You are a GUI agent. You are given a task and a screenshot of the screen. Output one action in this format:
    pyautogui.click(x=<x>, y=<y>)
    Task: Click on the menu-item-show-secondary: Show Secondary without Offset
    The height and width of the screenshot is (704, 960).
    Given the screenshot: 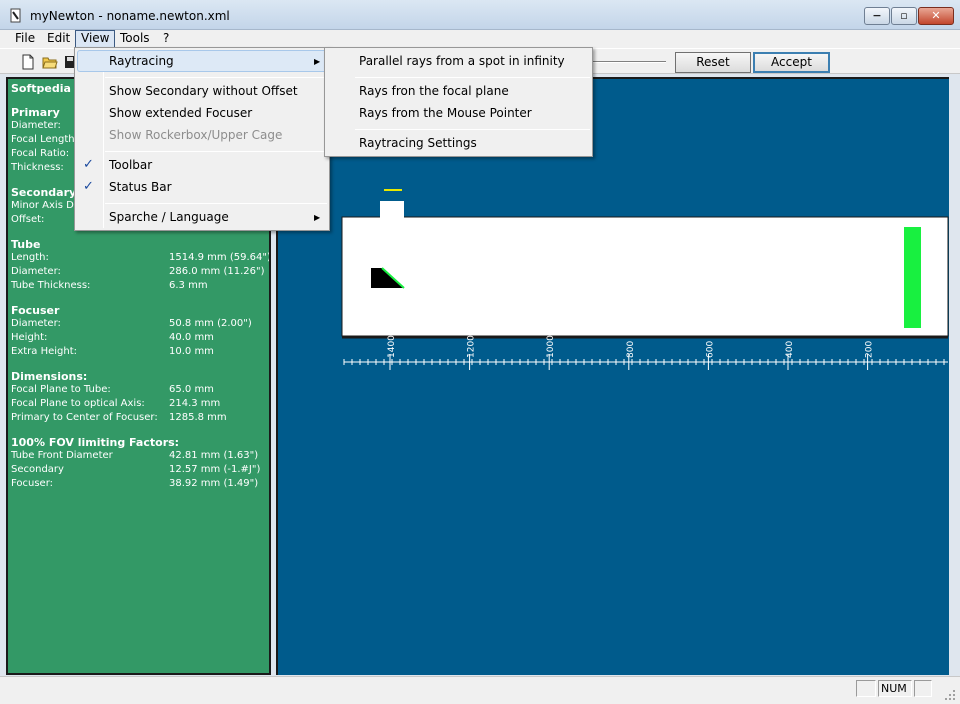 What is the action you would take?
    pyautogui.click(x=203, y=91)
    